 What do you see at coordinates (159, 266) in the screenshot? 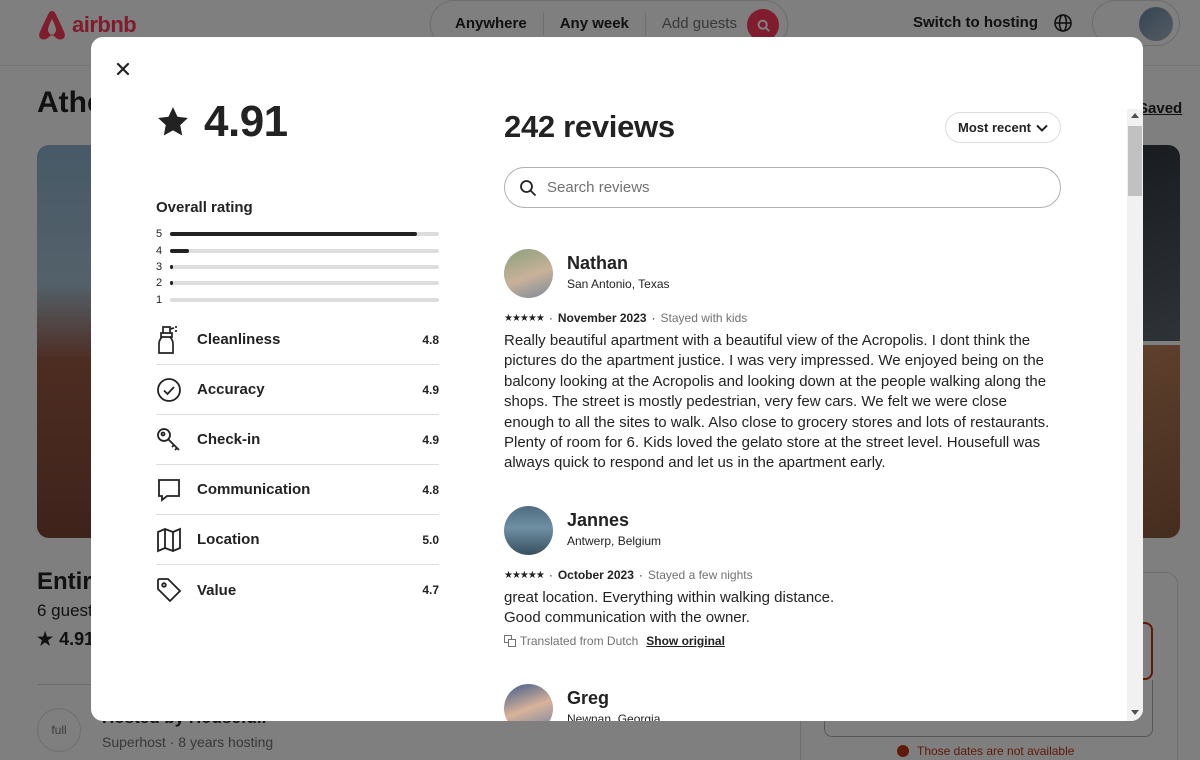
I see `bar-label: 3` at bounding box center [159, 266].